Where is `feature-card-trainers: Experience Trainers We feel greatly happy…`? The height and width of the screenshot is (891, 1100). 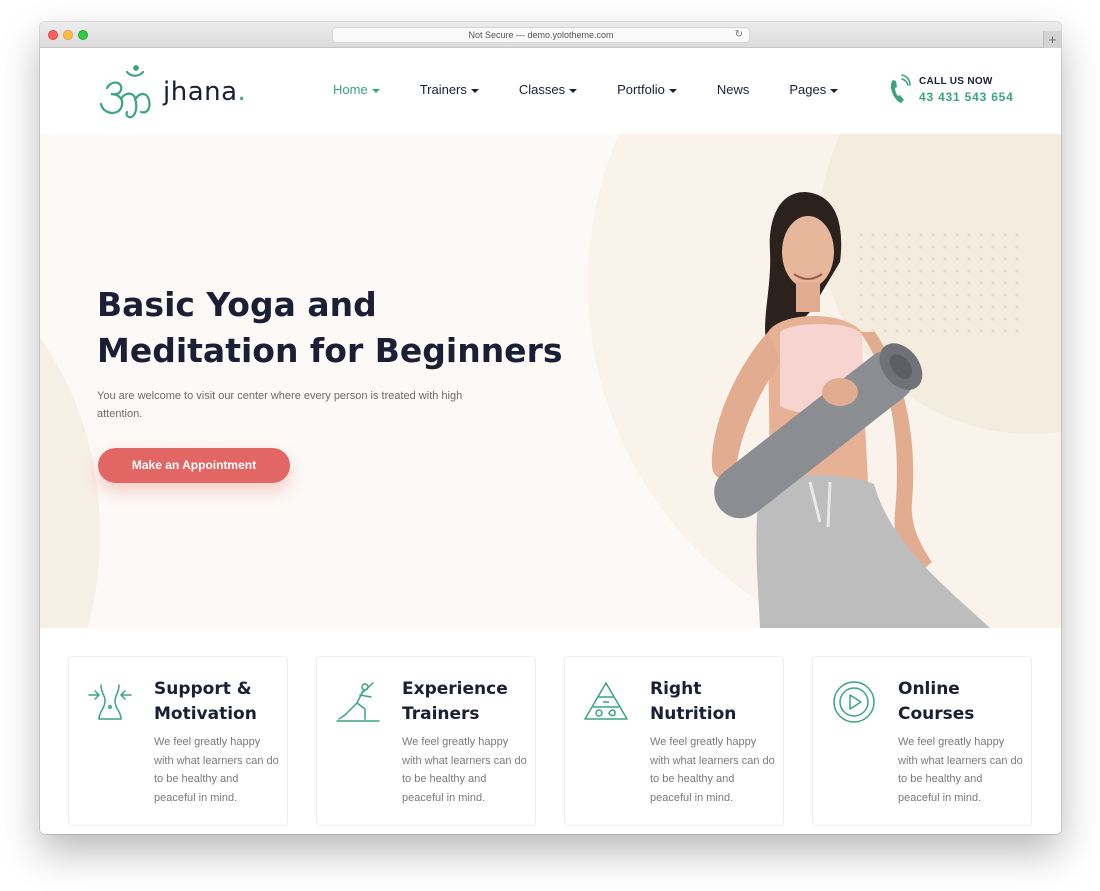
feature-card-trainers: Experience Trainers We feel greatly happy… is located at coordinates (426, 741).